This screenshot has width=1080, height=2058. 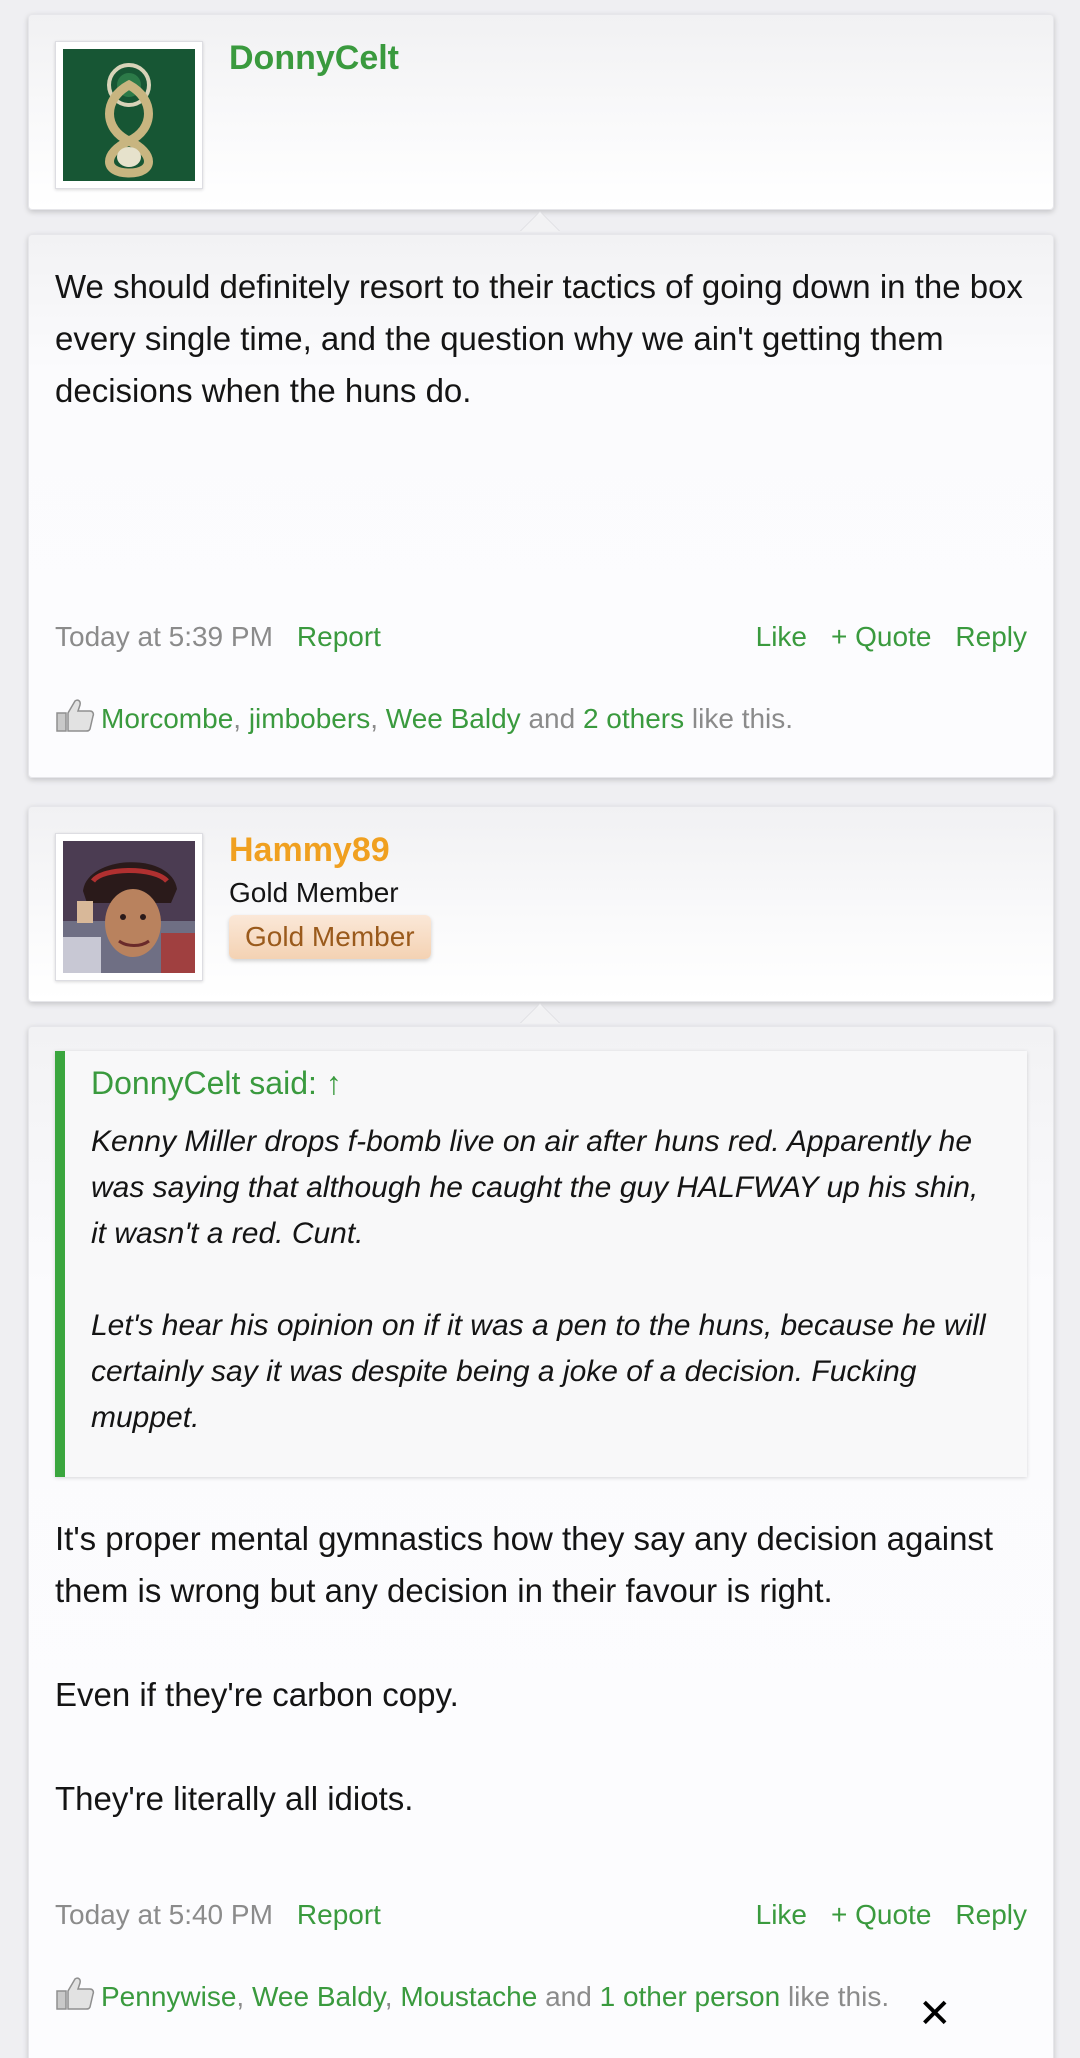 I want to click on close-icon: ✕, so click(x=935, y=2014).